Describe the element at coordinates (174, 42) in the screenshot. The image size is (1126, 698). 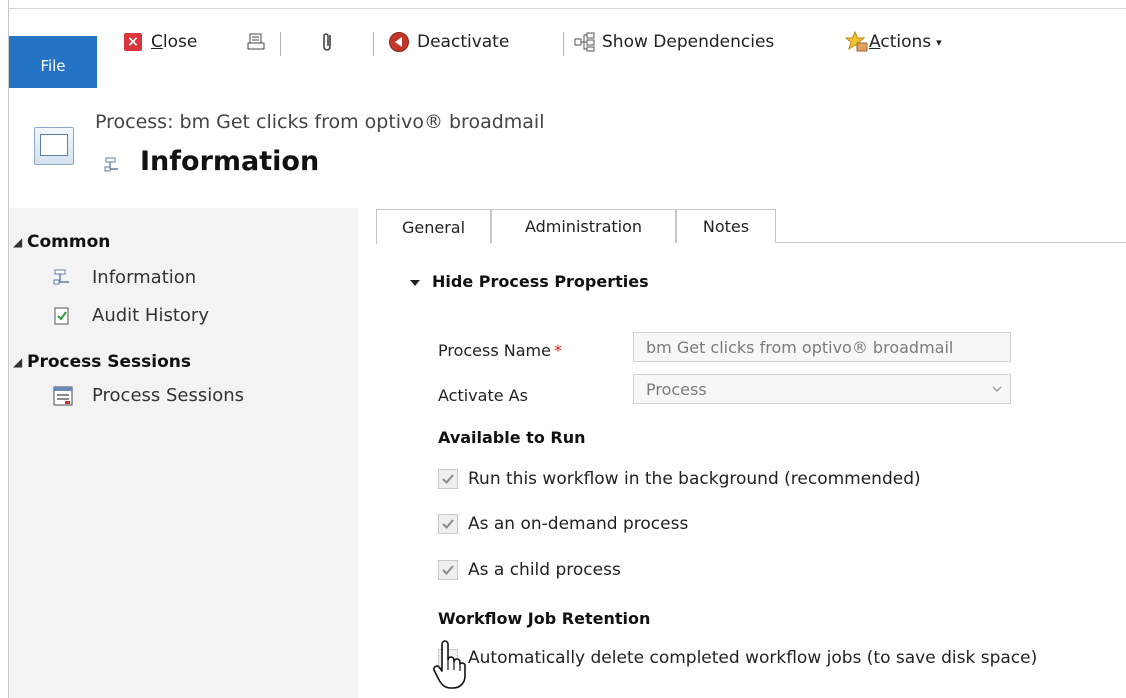
I see `close-label: Close` at that location.